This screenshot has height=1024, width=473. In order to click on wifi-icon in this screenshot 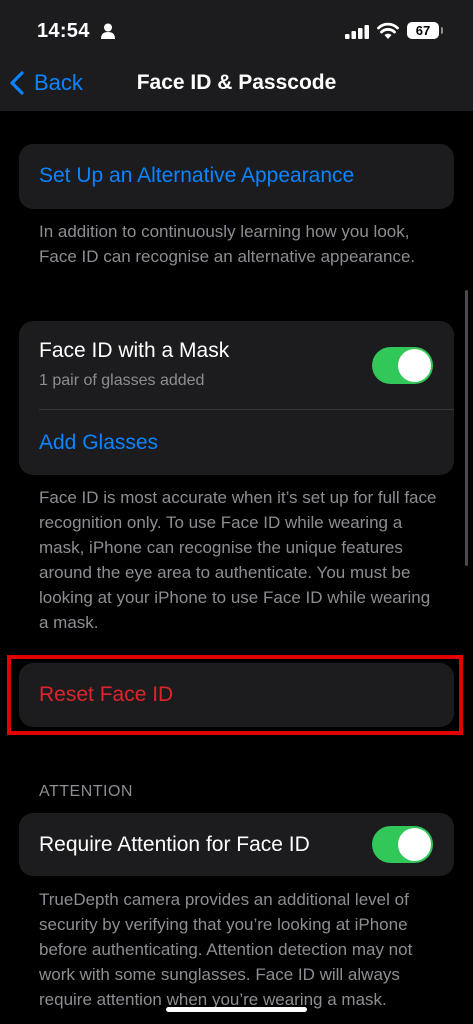, I will do `click(388, 30)`.